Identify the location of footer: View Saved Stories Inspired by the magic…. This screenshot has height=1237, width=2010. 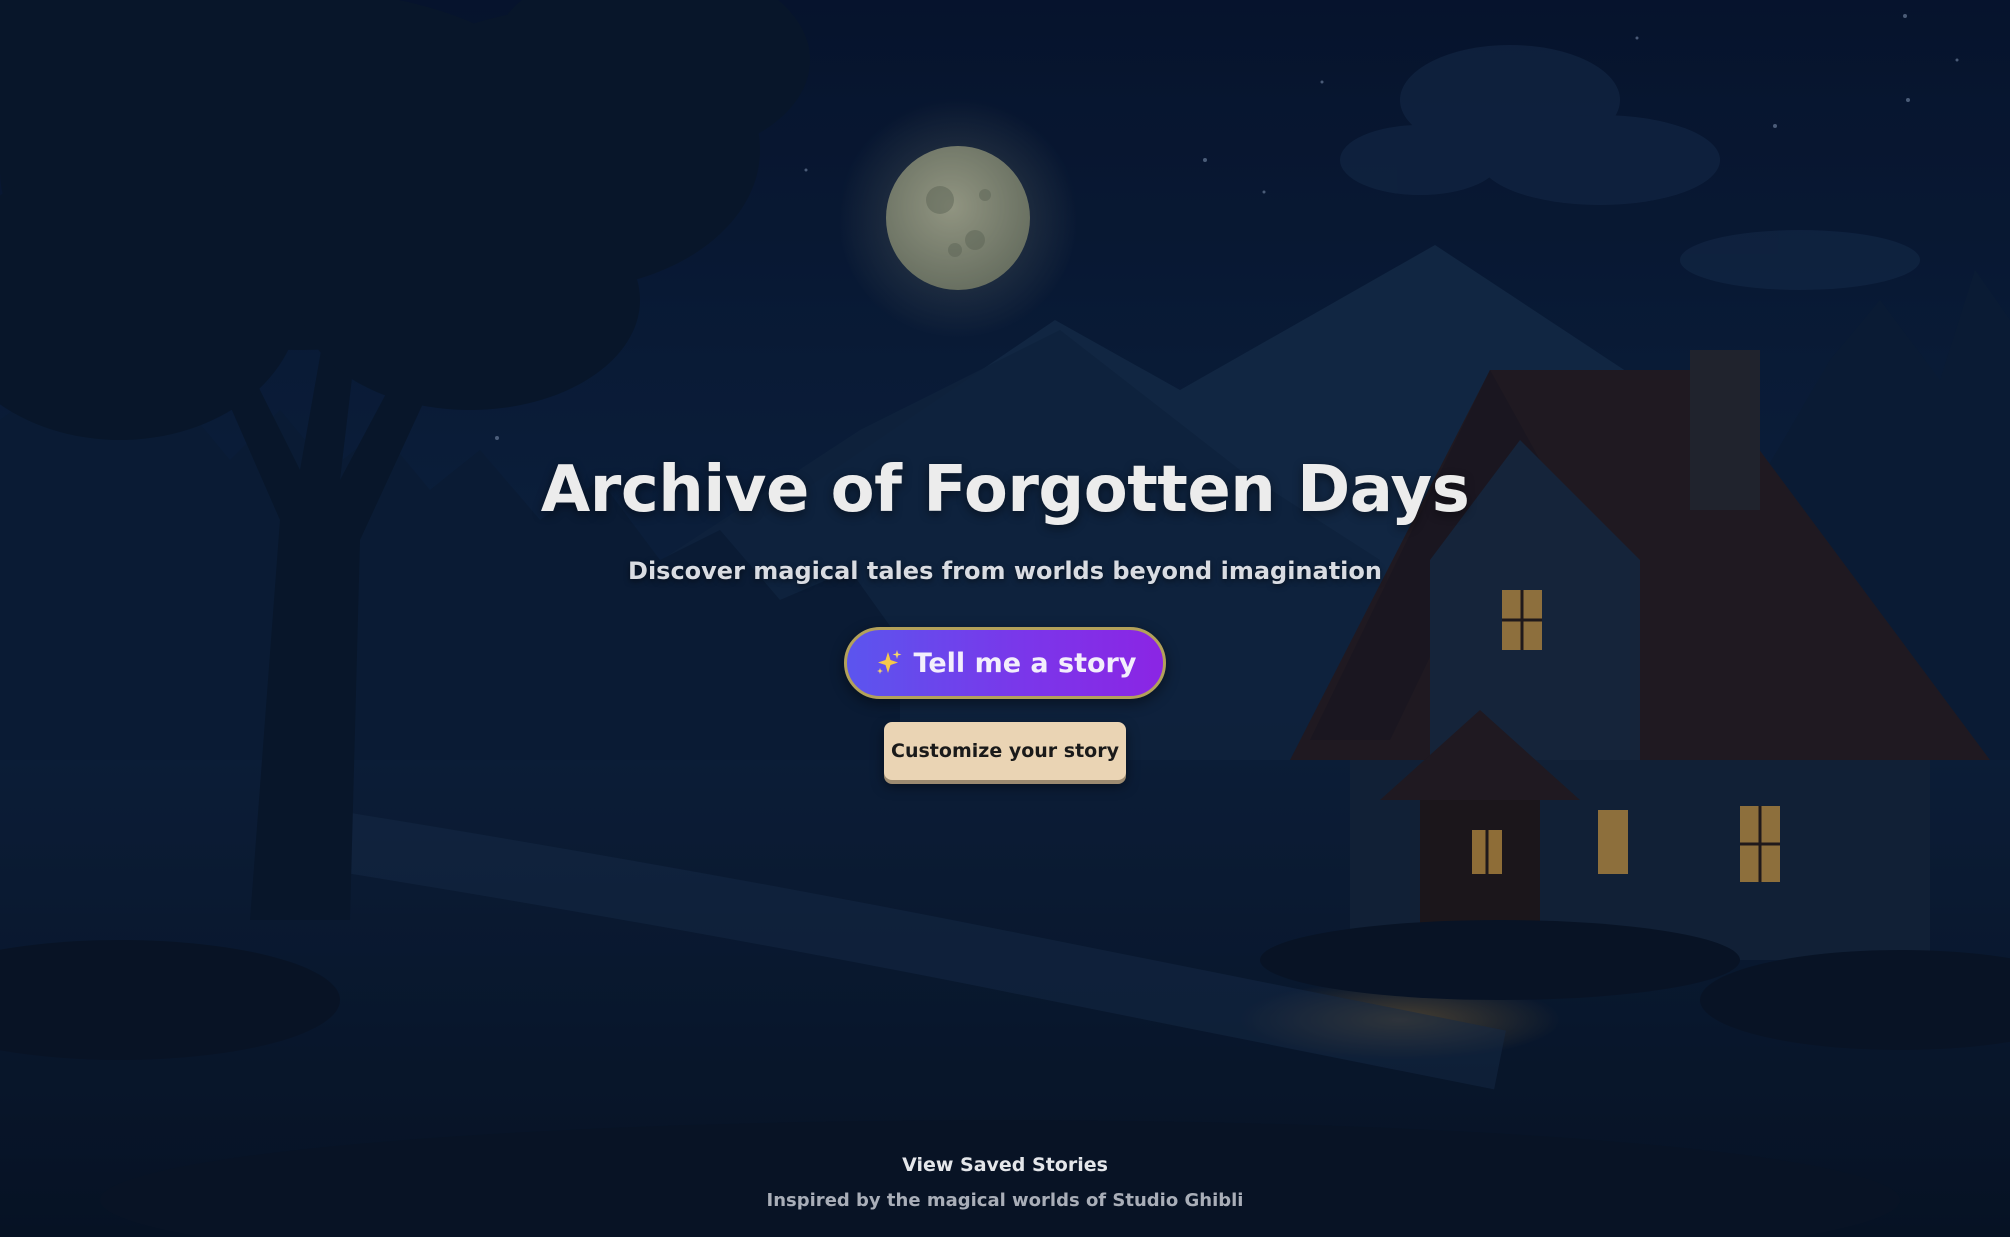
(1005, 1182).